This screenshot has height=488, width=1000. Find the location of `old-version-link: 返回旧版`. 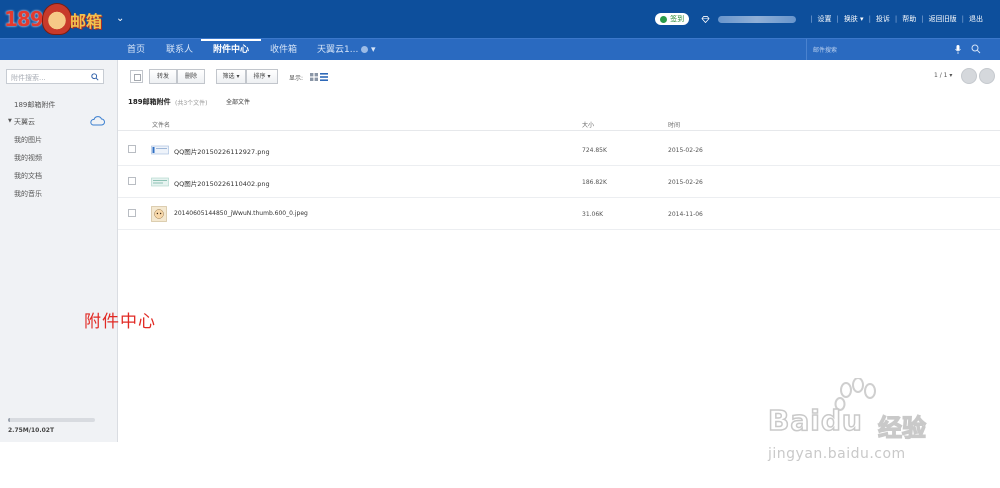

old-version-link: 返回旧版 is located at coordinates (943, 19).